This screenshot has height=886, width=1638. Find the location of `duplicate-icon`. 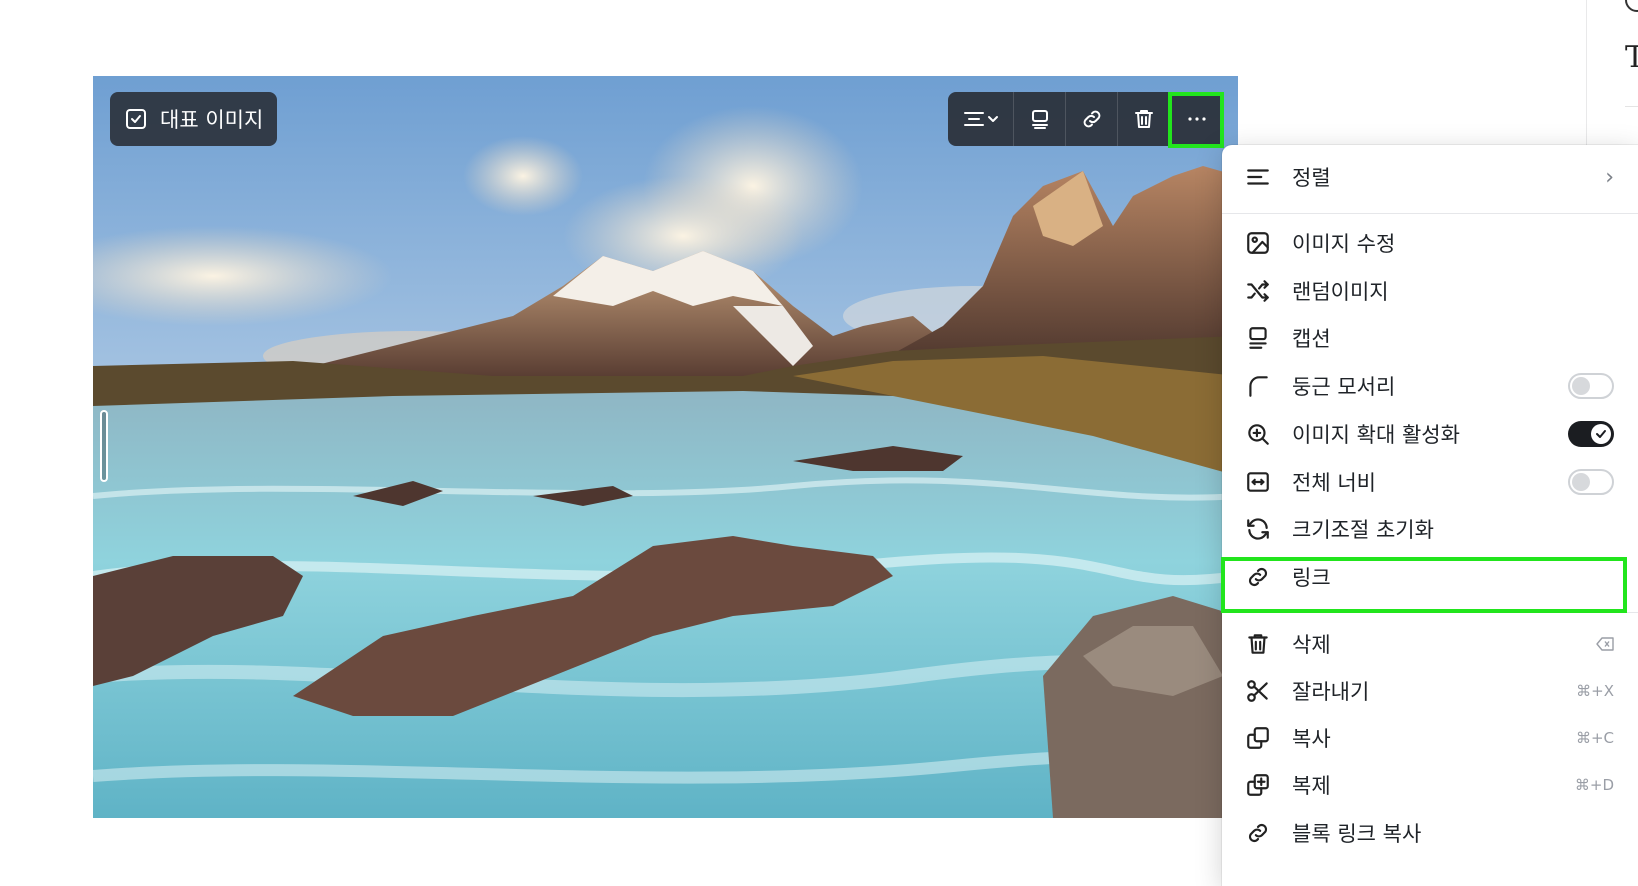

duplicate-icon is located at coordinates (1258, 785).